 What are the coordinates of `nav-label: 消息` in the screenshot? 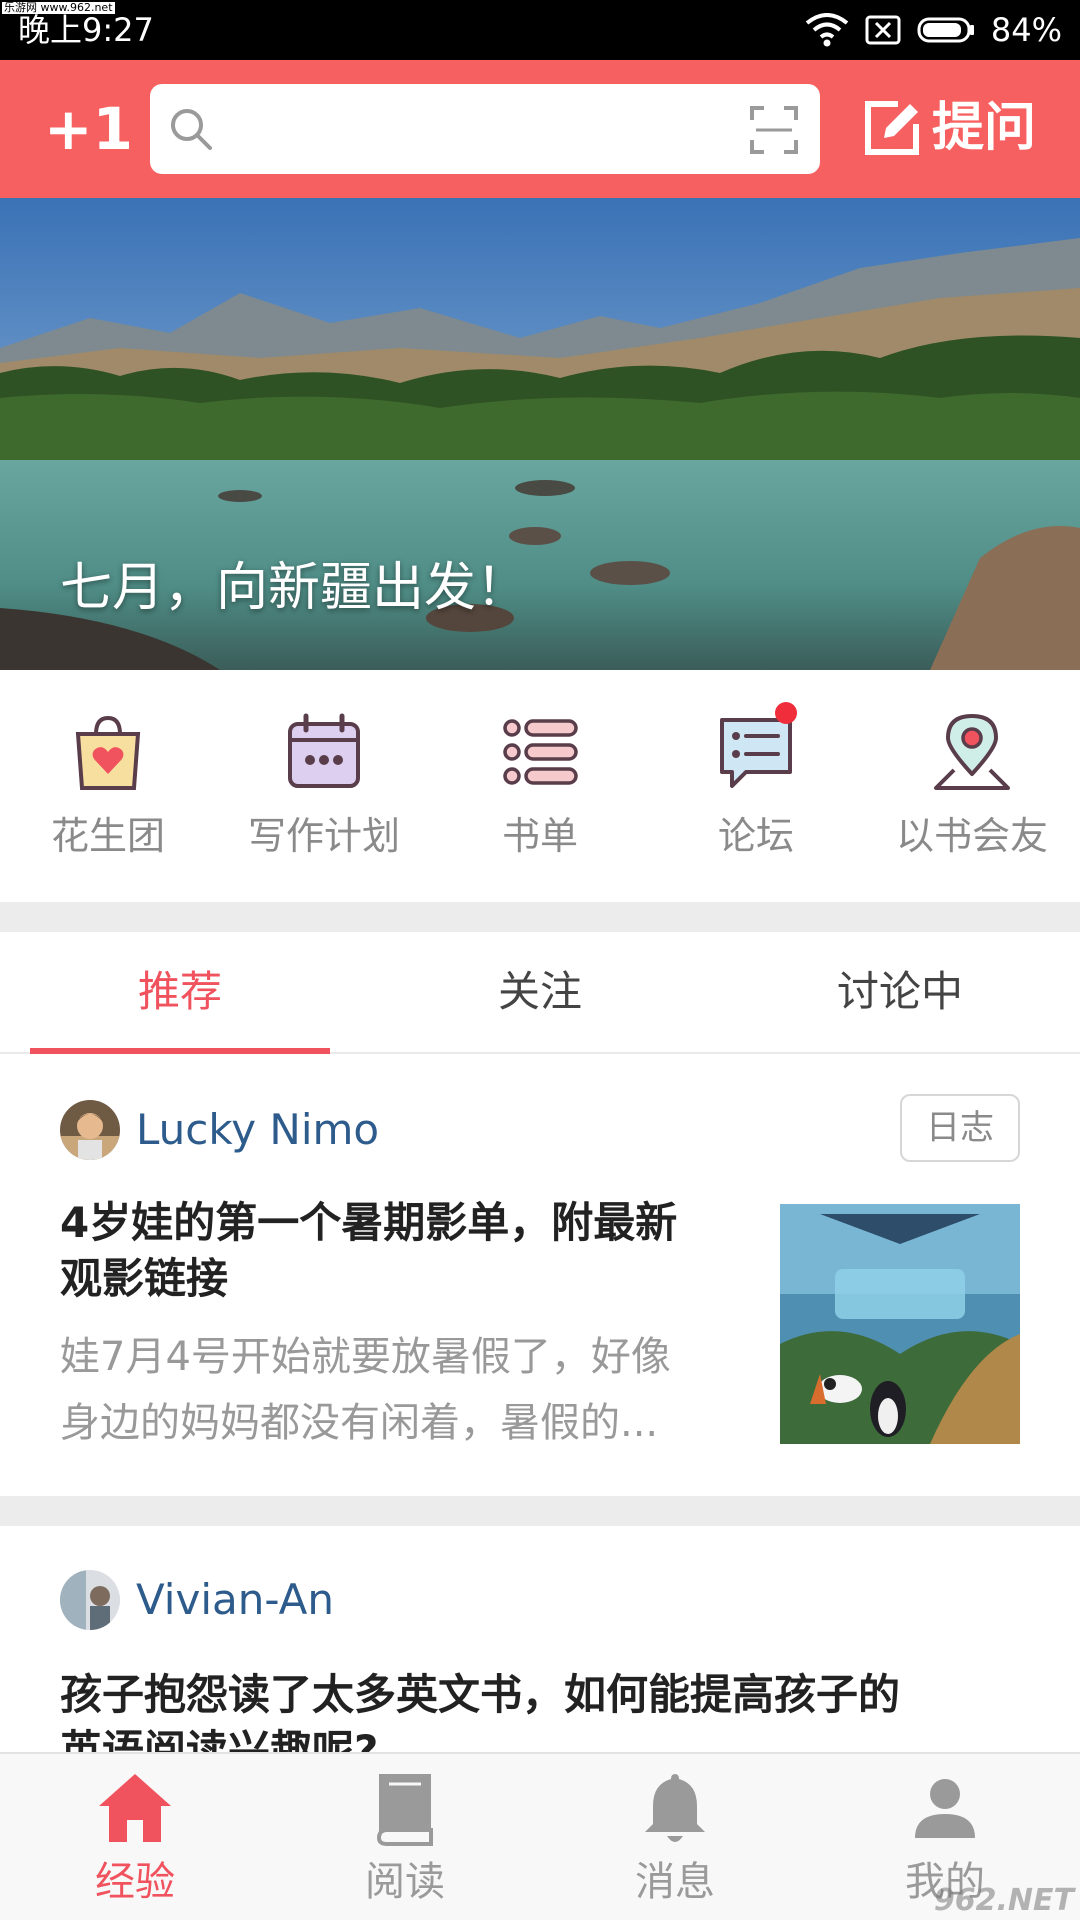 It's located at (675, 1882).